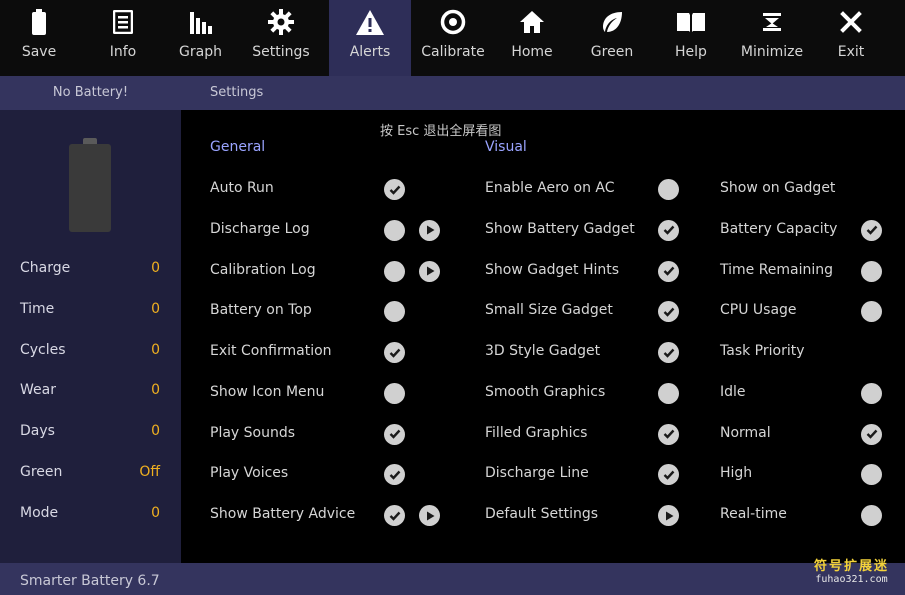  What do you see at coordinates (39, 52) in the screenshot?
I see `toolbar-label: Save` at bounding box center [39, 52].